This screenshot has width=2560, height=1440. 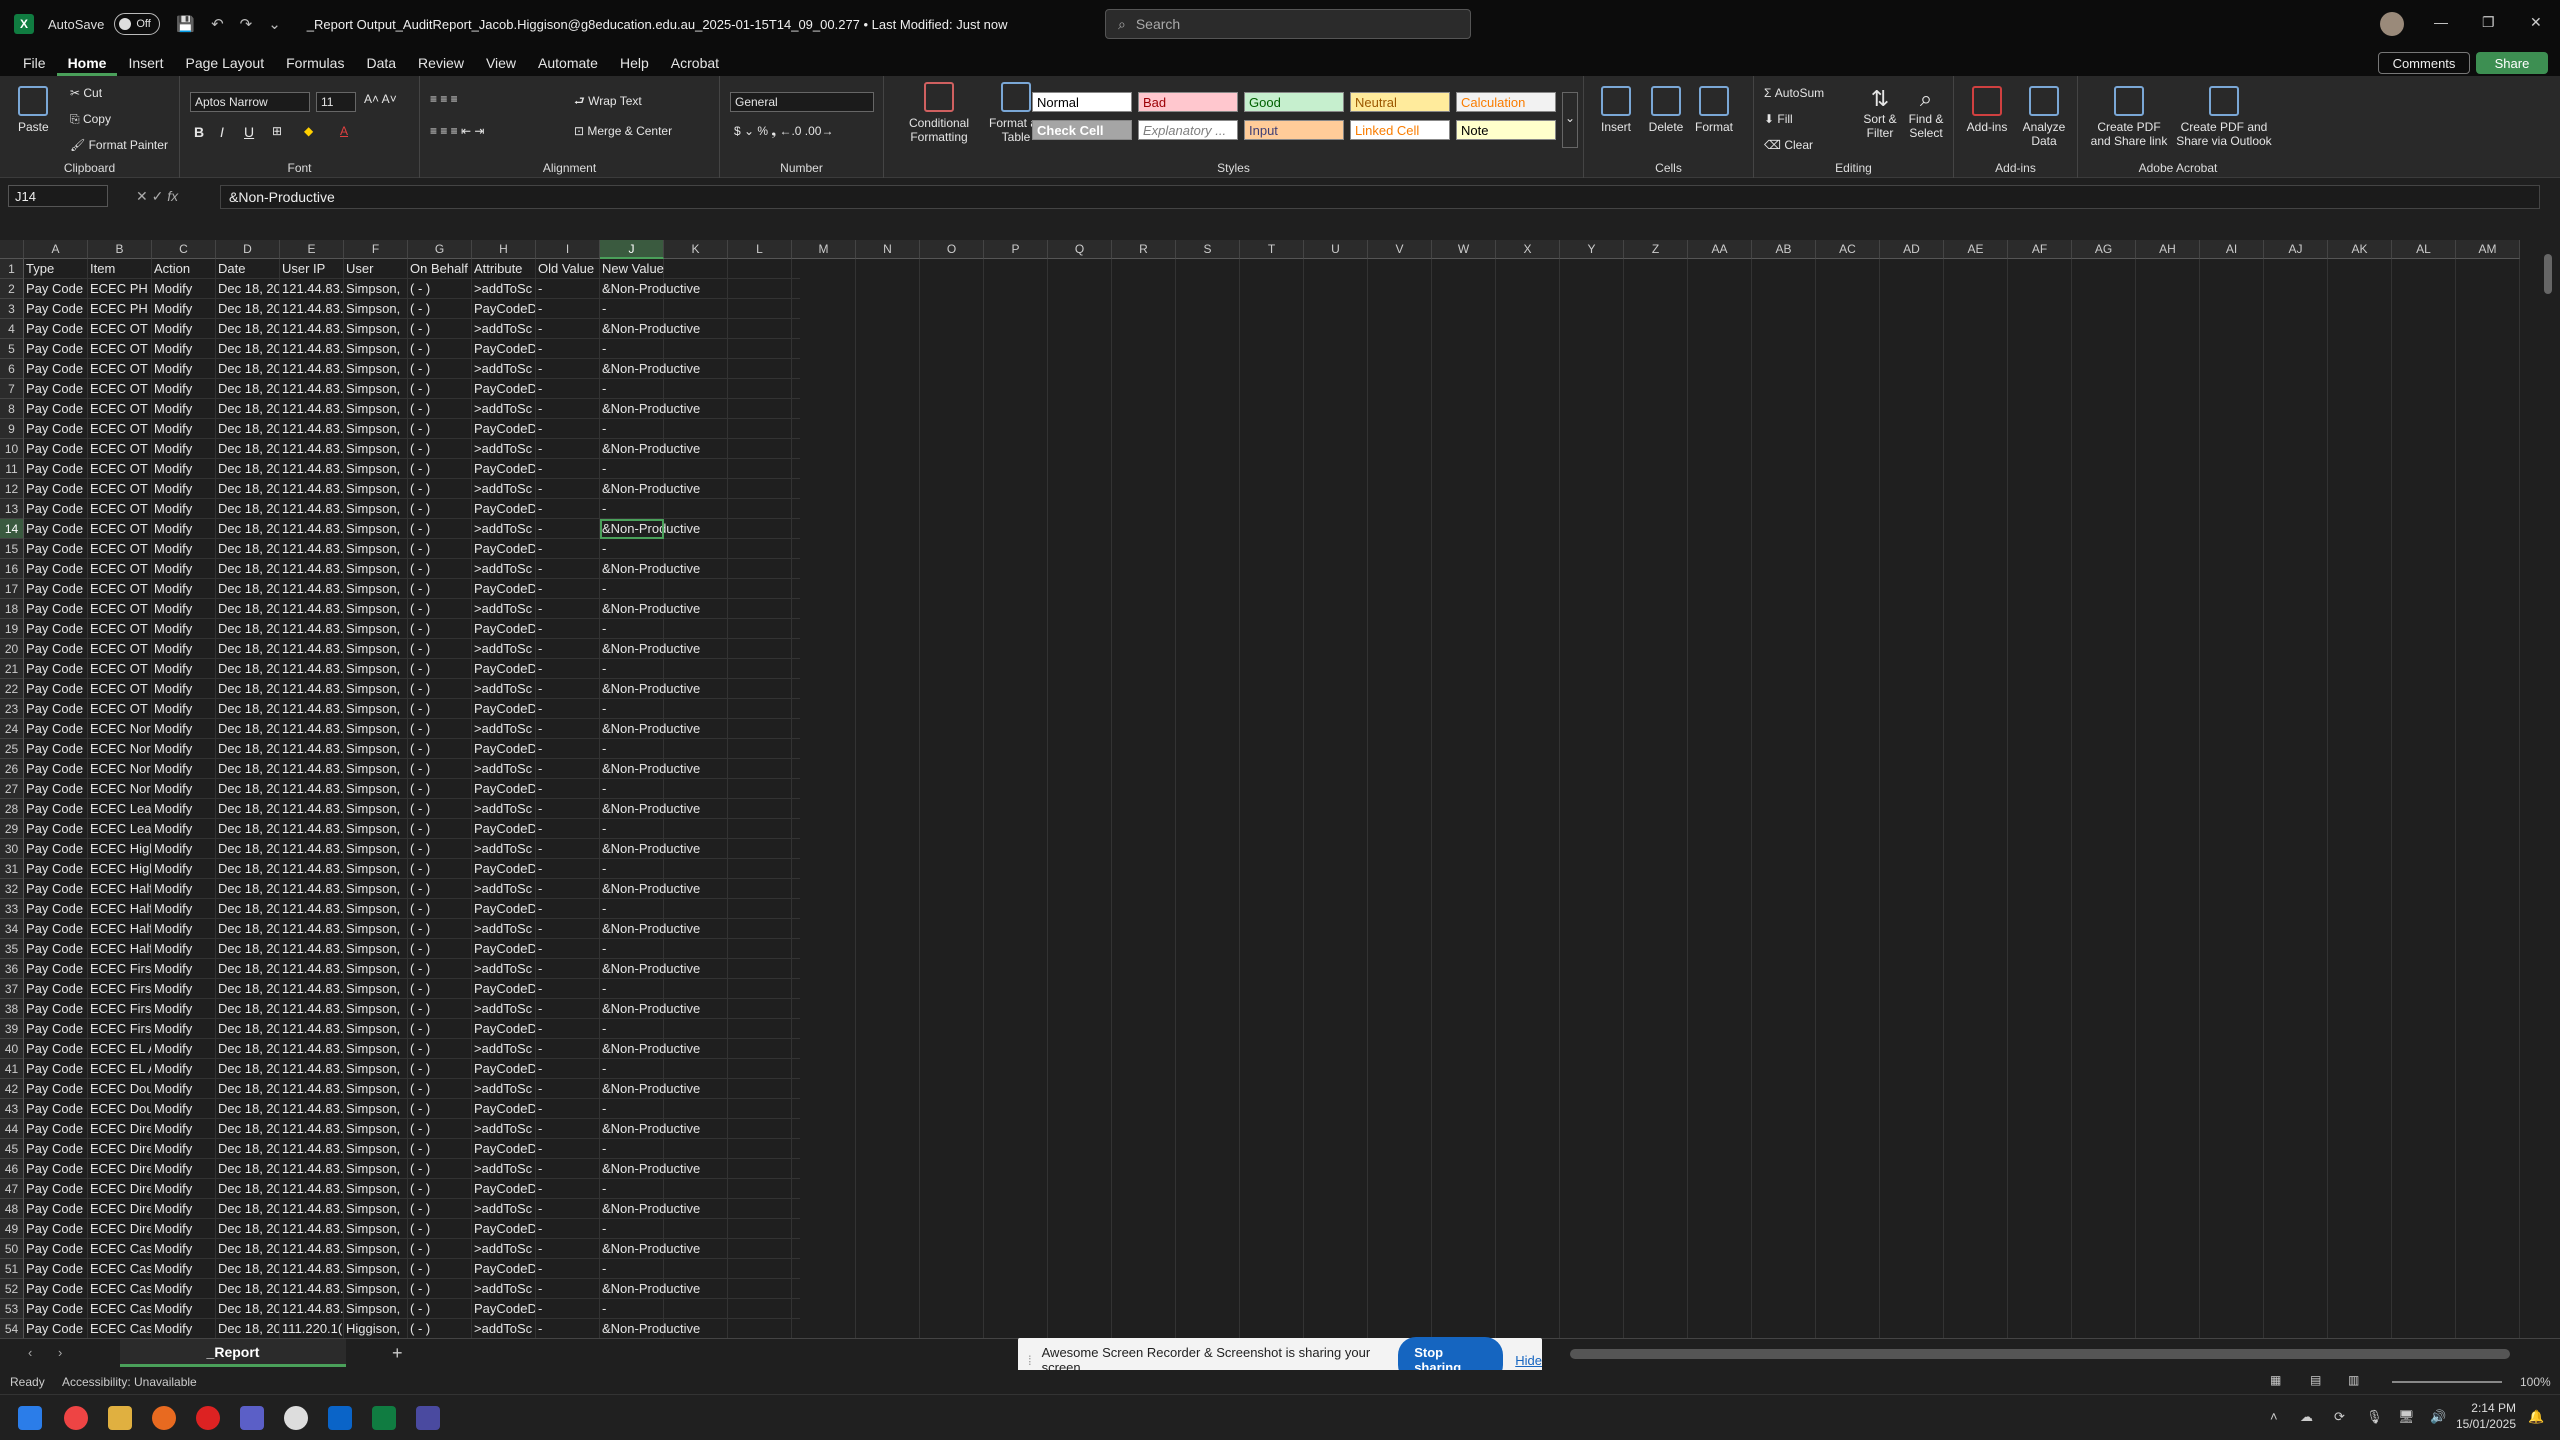 I want to click on column-header: AI, so click(x=2232, y=249).